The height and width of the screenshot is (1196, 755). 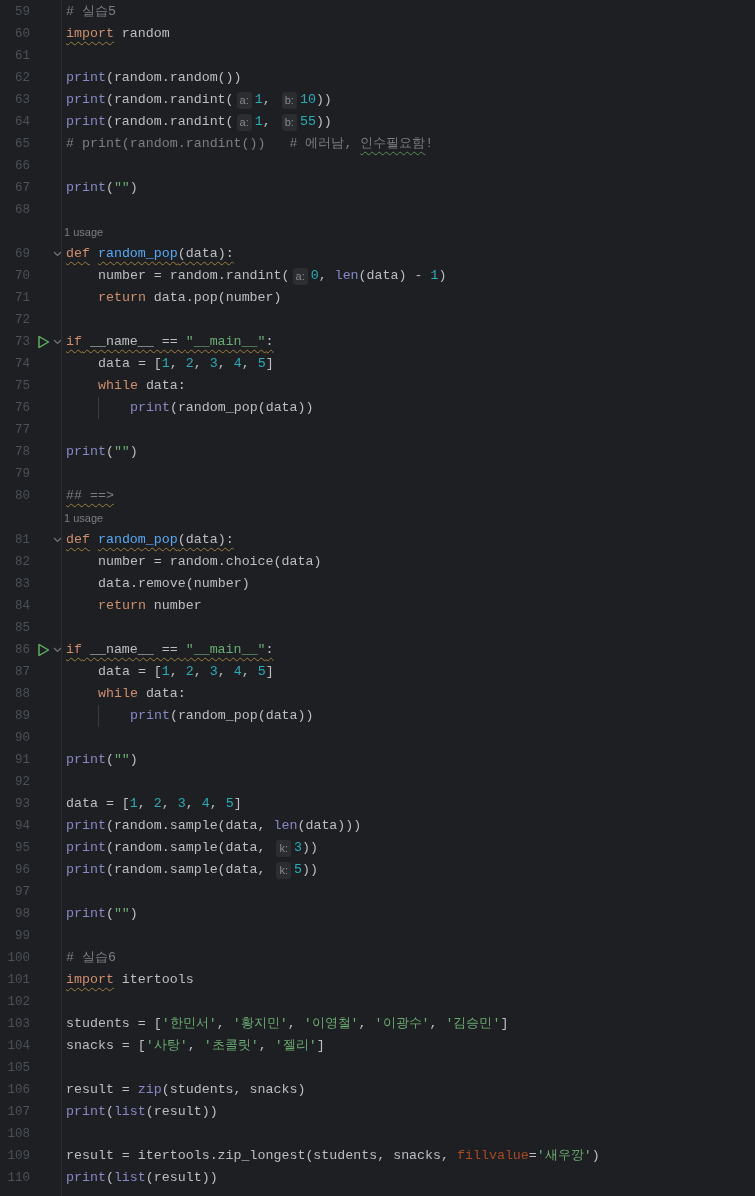 What do you see at coordinates (331, 1024) in the screenshot?
I see `string-literal: '이영철'` at bounding box center [331, 1024].